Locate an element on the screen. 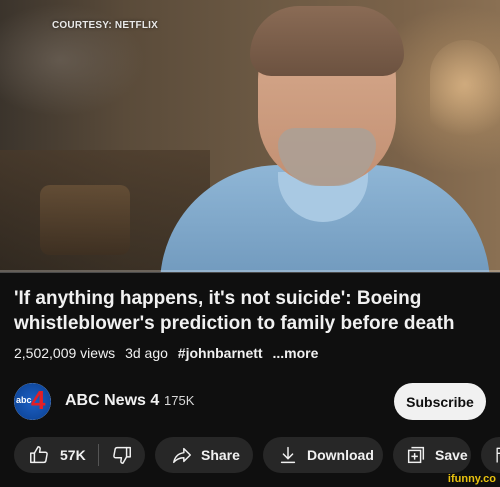 This screenshot has width=500, height=487. share-button: Share is located at coordinates (204, 455).